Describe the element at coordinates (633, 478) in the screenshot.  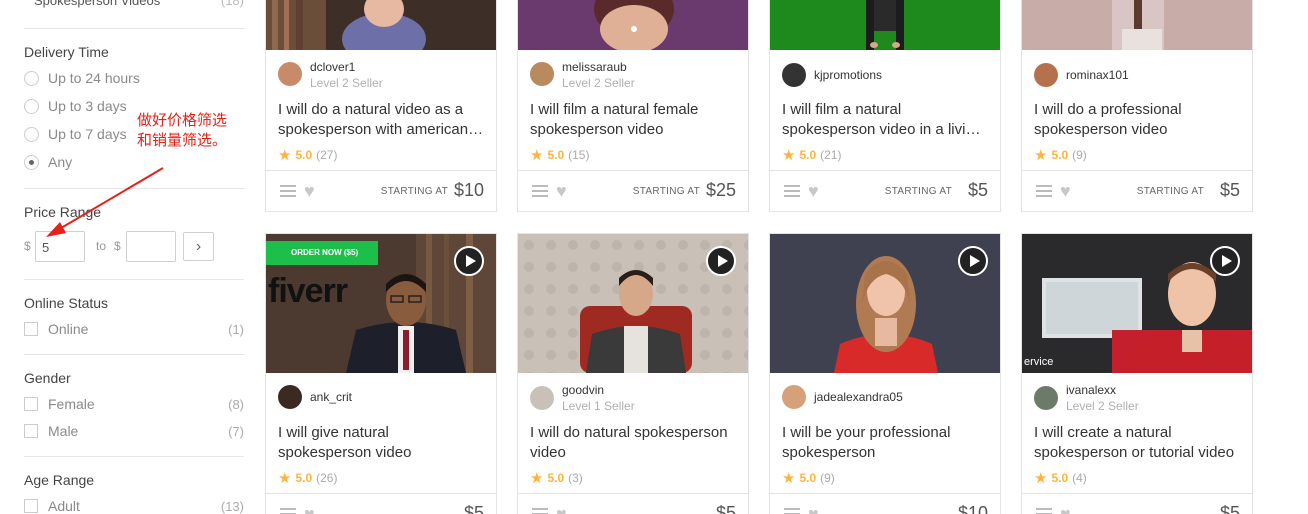
I see `gig-rating: ★ 5.0 (3)` at that location.